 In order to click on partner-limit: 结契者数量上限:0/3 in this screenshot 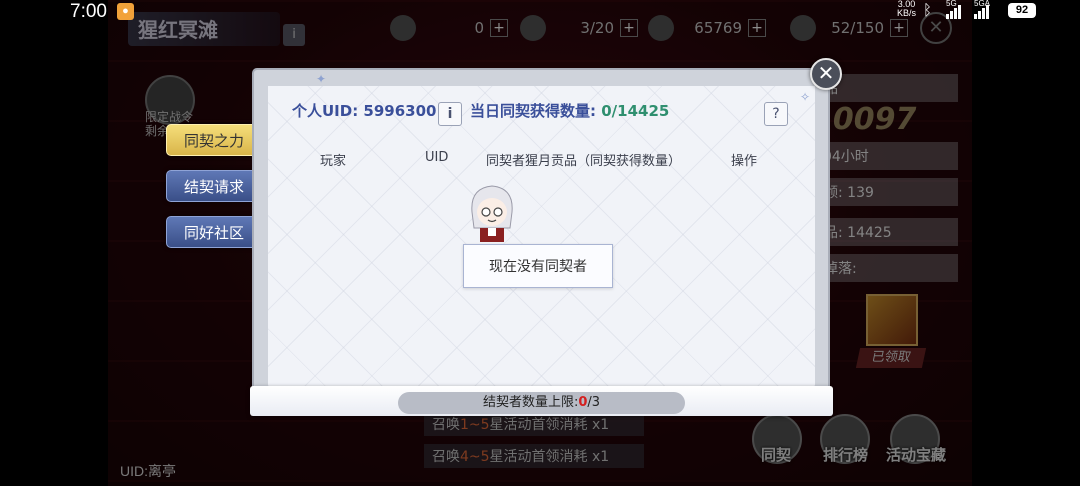, I will do `click(541, 403)`.